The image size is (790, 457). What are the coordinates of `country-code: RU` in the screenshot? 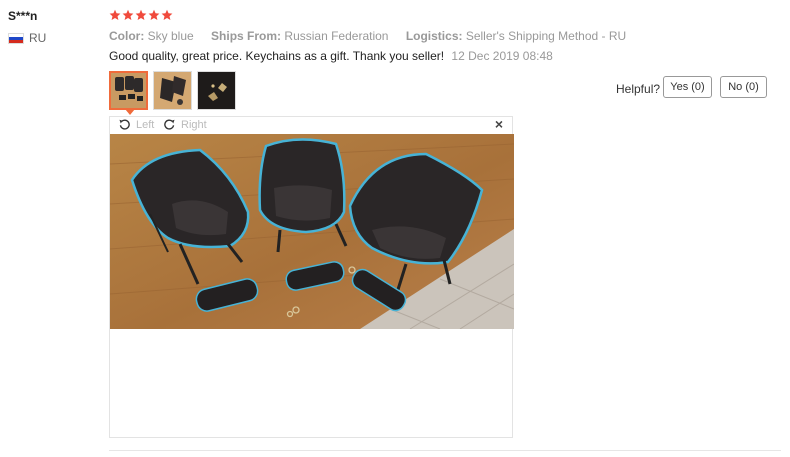 It's located at (38, 38).